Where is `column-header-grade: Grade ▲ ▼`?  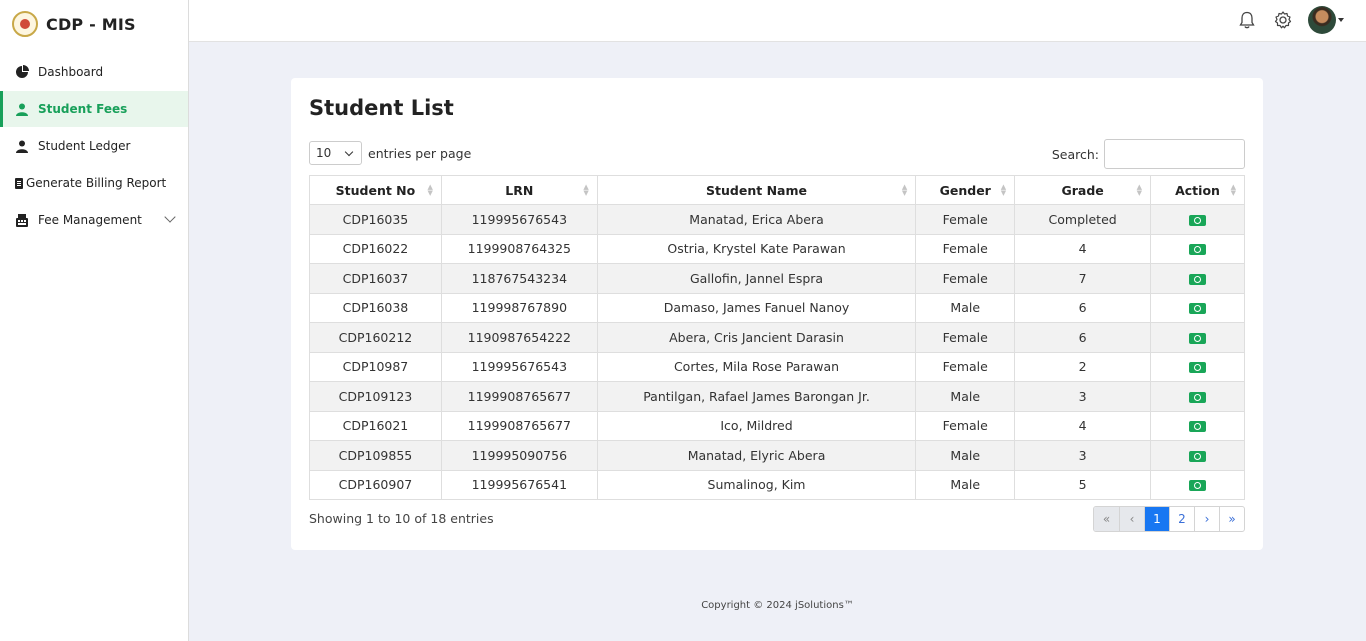
column-header-grade: Grade ▲ ▼ is located at coordinates (1083, 190).